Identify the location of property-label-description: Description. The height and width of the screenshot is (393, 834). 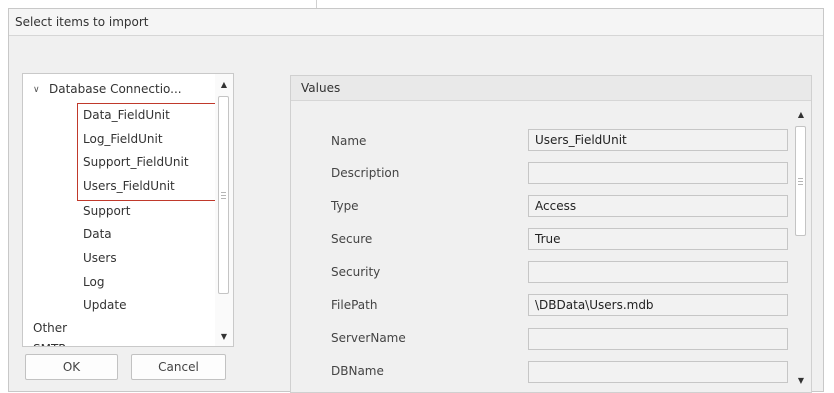
(365, 173).